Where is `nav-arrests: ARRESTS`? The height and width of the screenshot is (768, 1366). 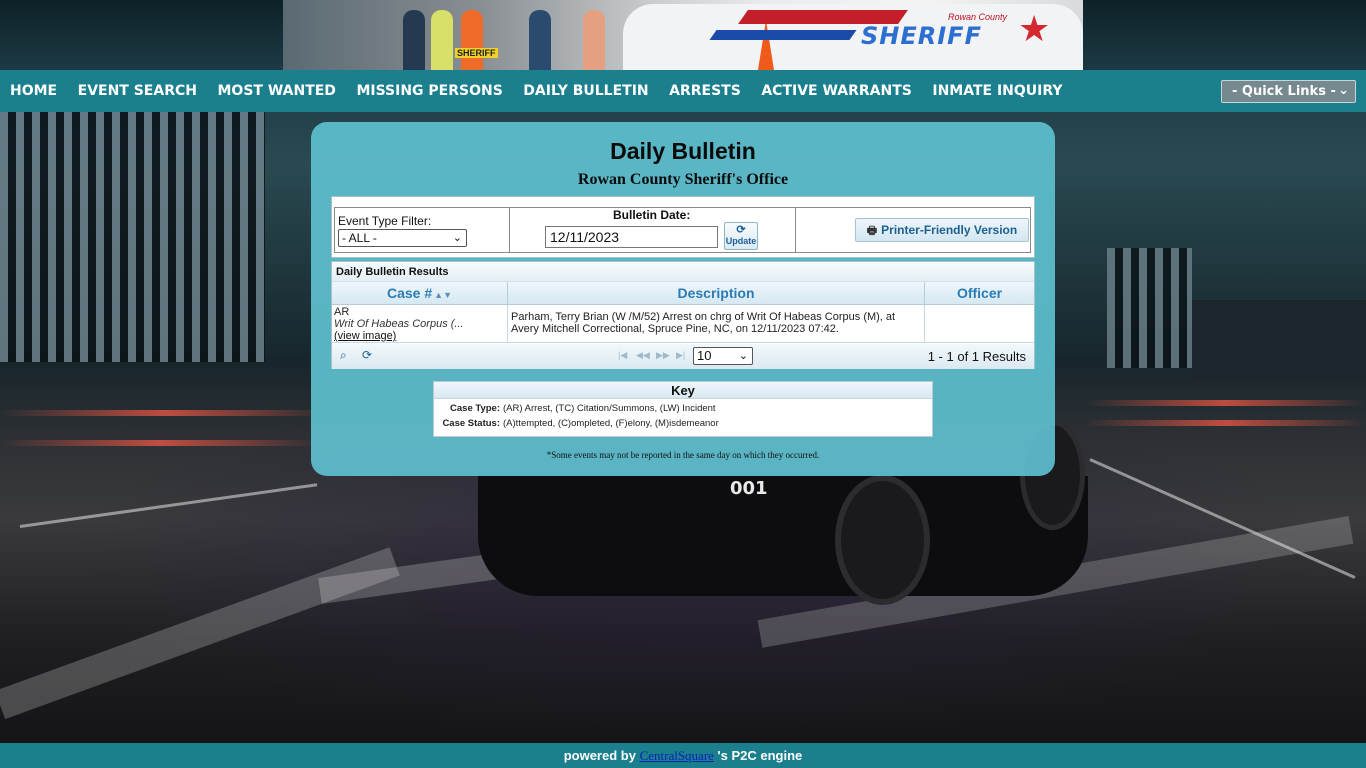
nav-arrests: ARRESTS is located at coordinates (705, 91).